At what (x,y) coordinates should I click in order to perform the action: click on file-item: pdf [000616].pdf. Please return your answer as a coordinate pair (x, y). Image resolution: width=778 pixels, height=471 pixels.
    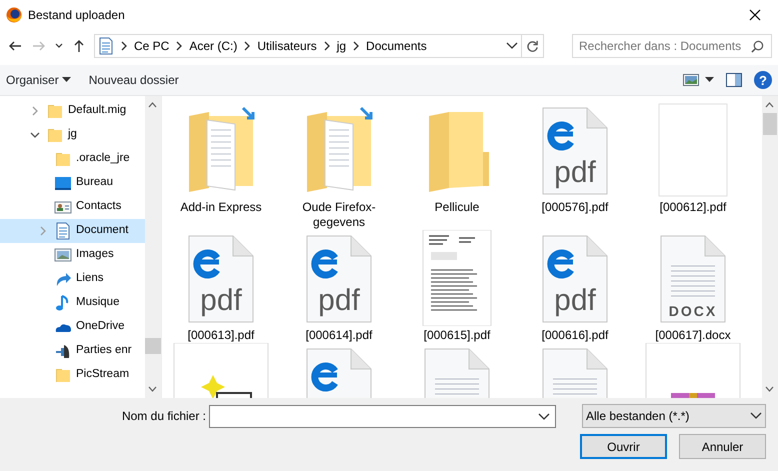
    Looking at the image, I should click on (575, 286).